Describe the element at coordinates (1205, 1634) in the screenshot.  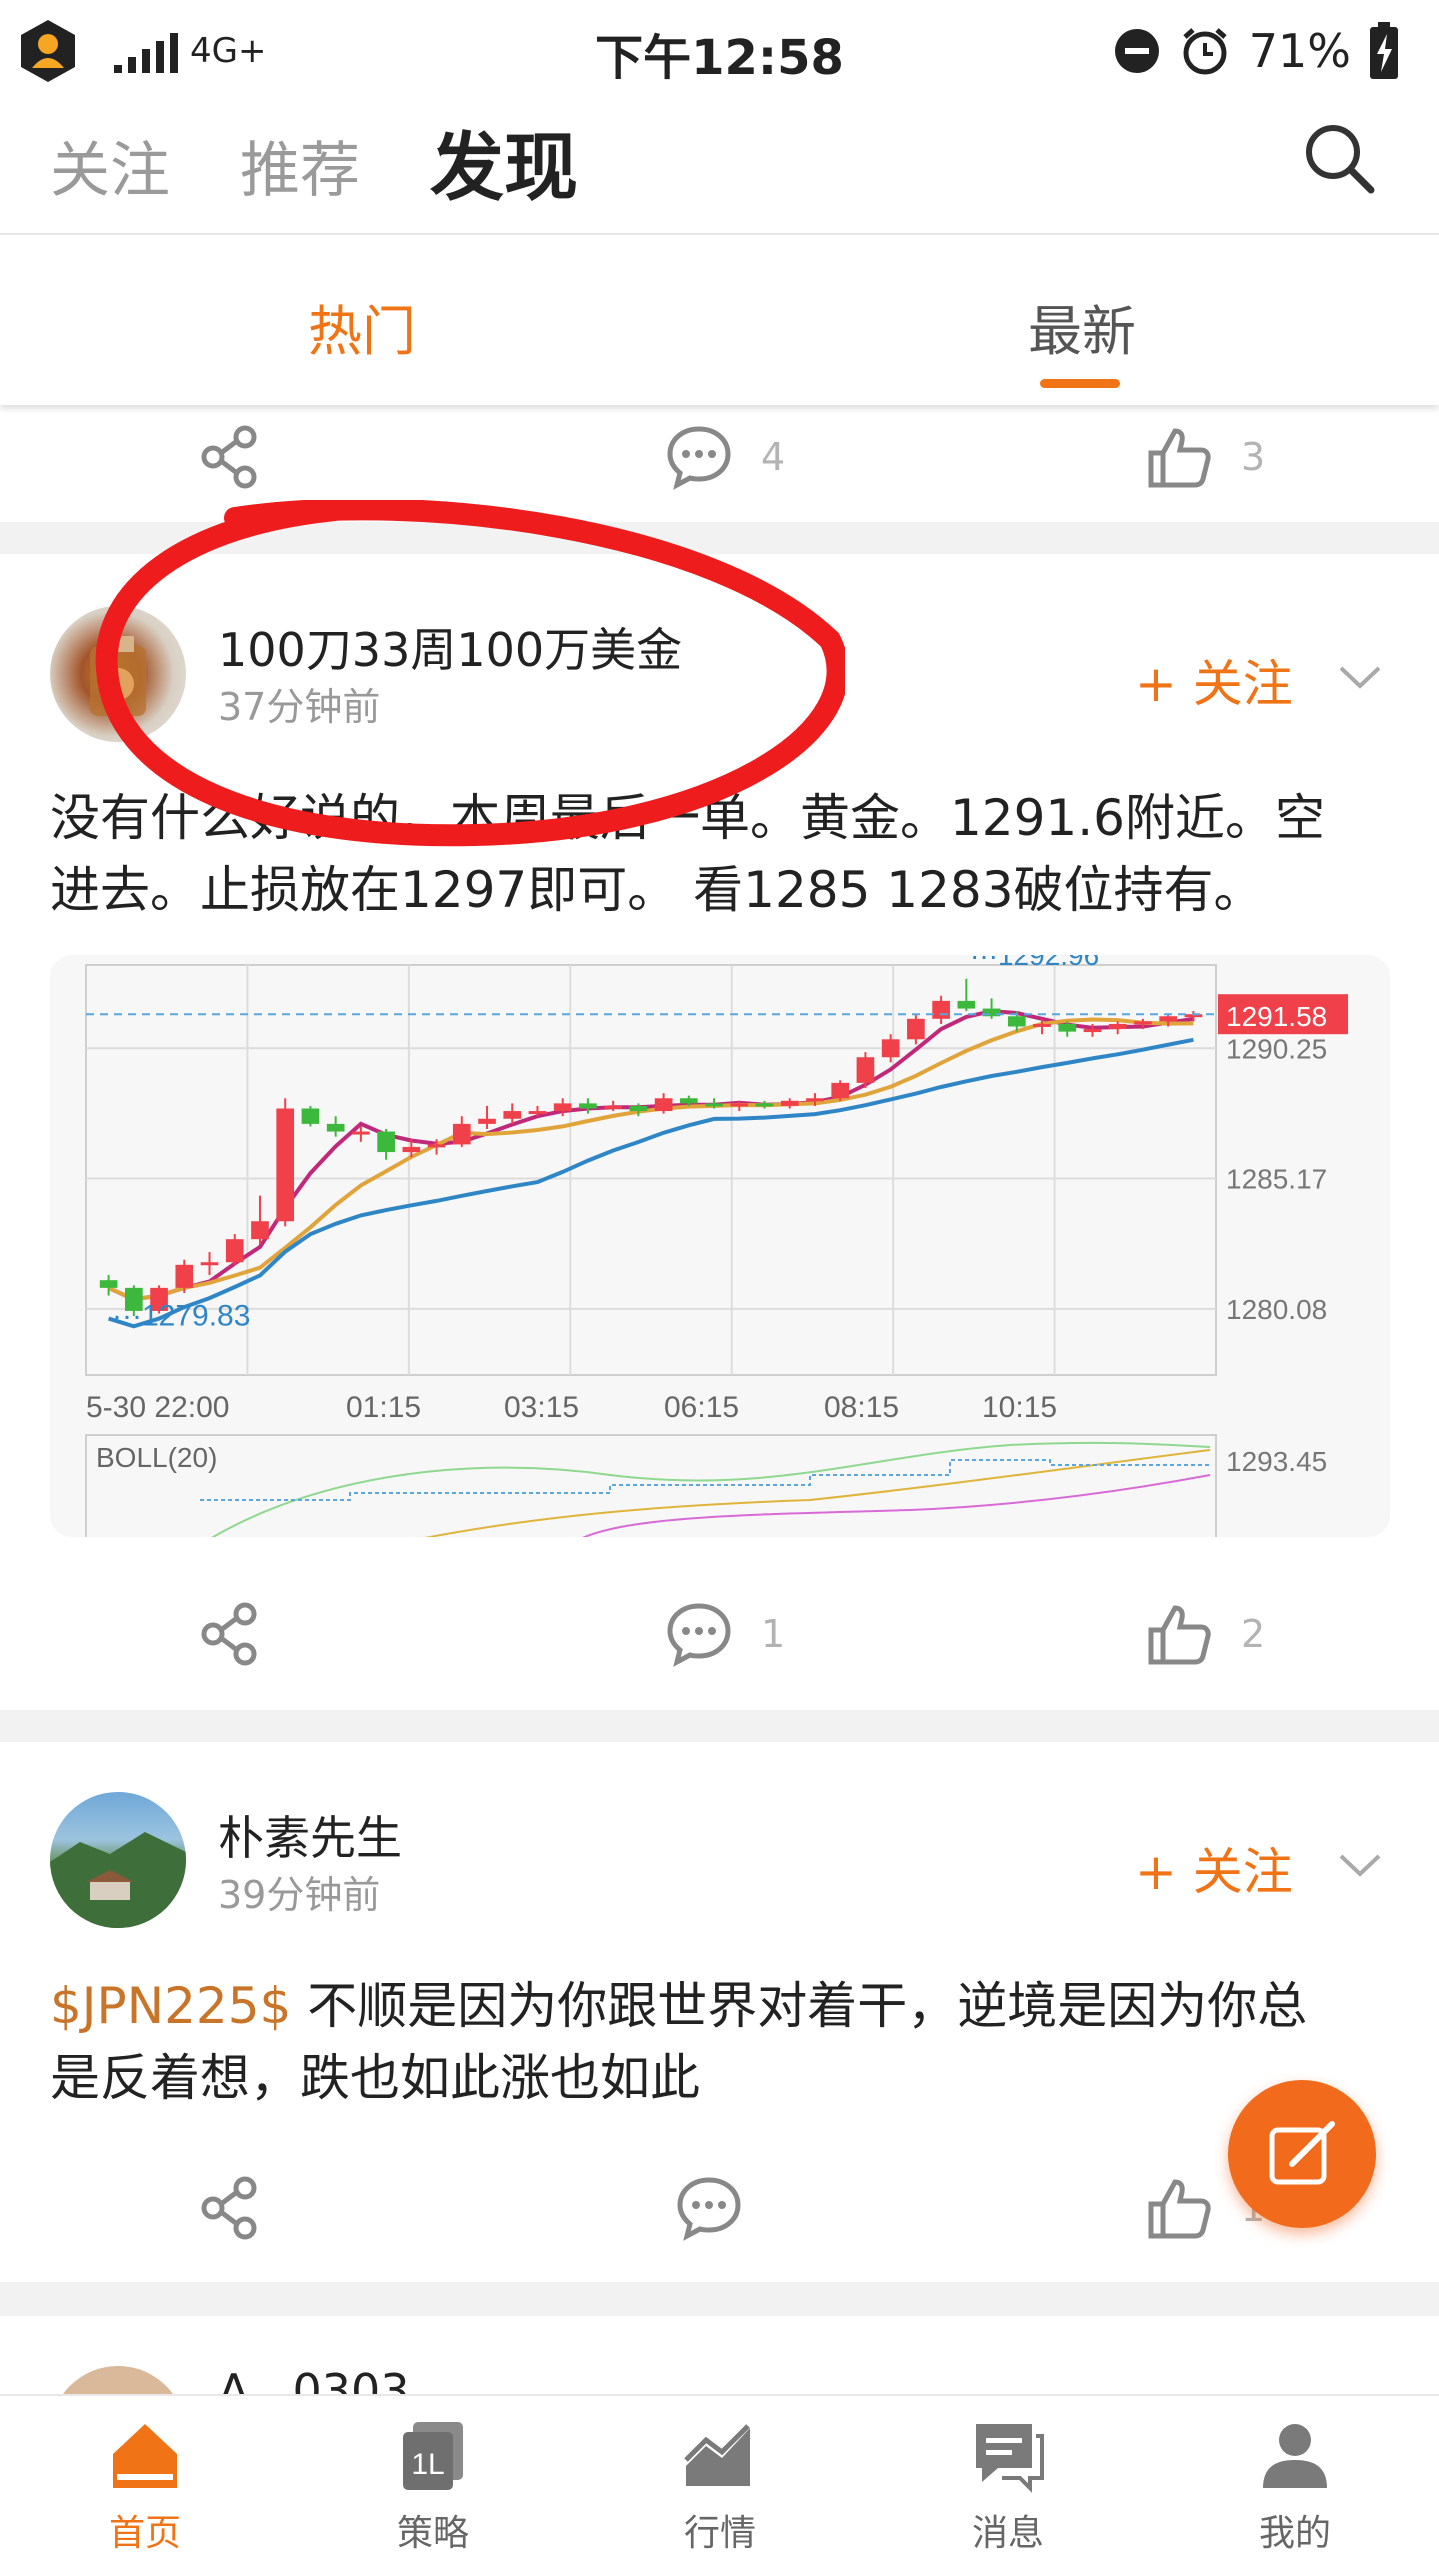
I see `like-button: 2` at that location.